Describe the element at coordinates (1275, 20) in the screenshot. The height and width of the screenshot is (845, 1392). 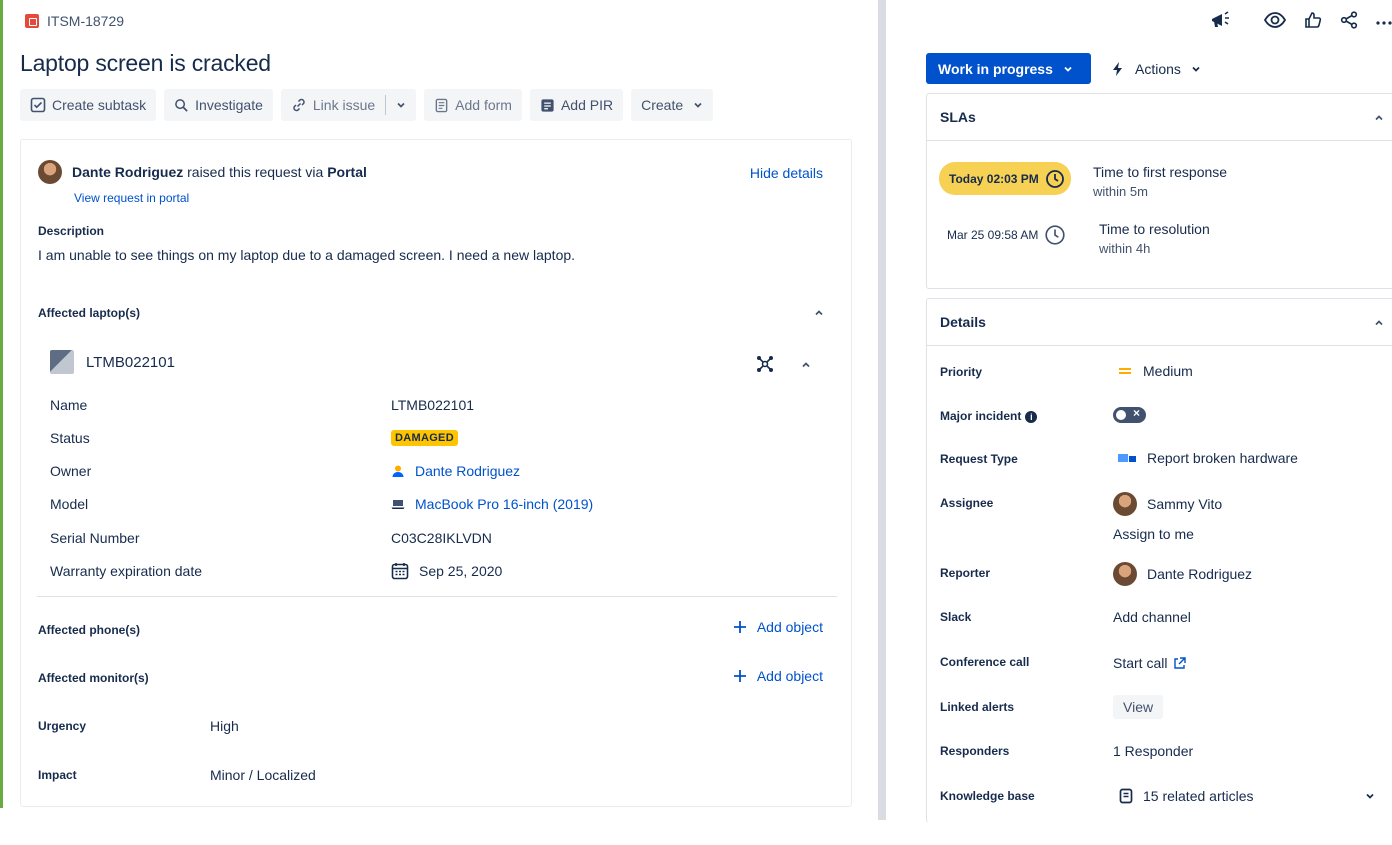
I see `watch-eye-icon` at that location.